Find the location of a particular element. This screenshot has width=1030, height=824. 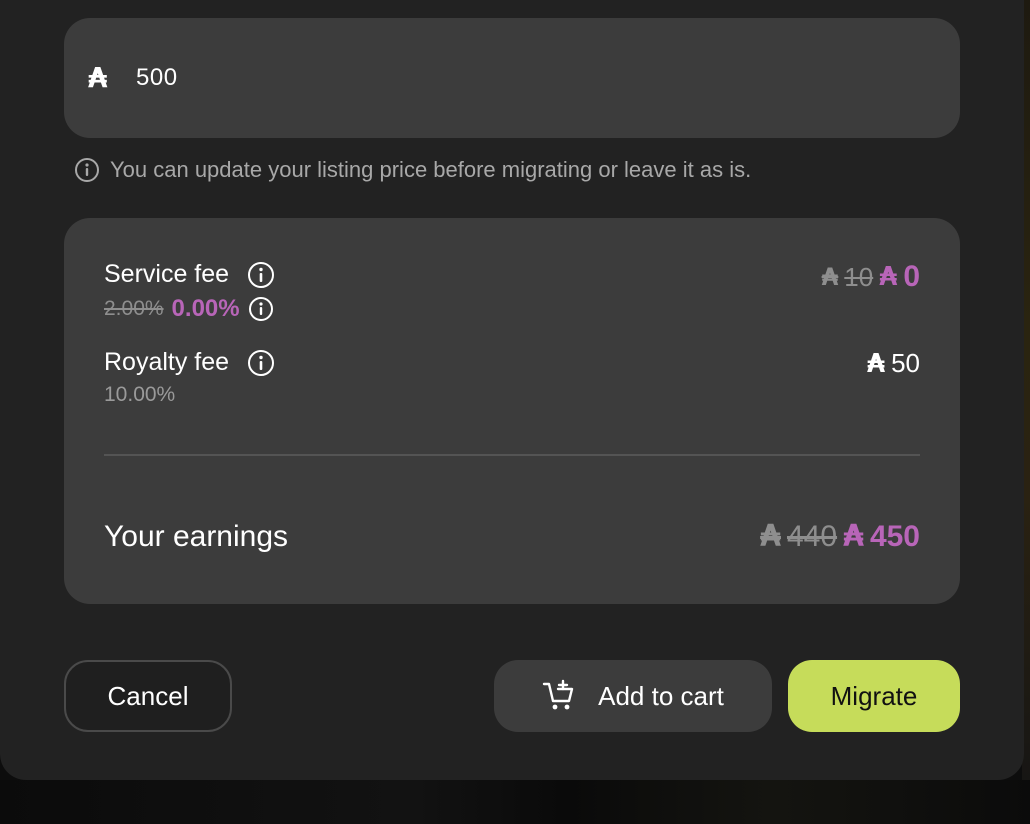

service-fee-old-amount: 10 is located at coordinates (859, 276).